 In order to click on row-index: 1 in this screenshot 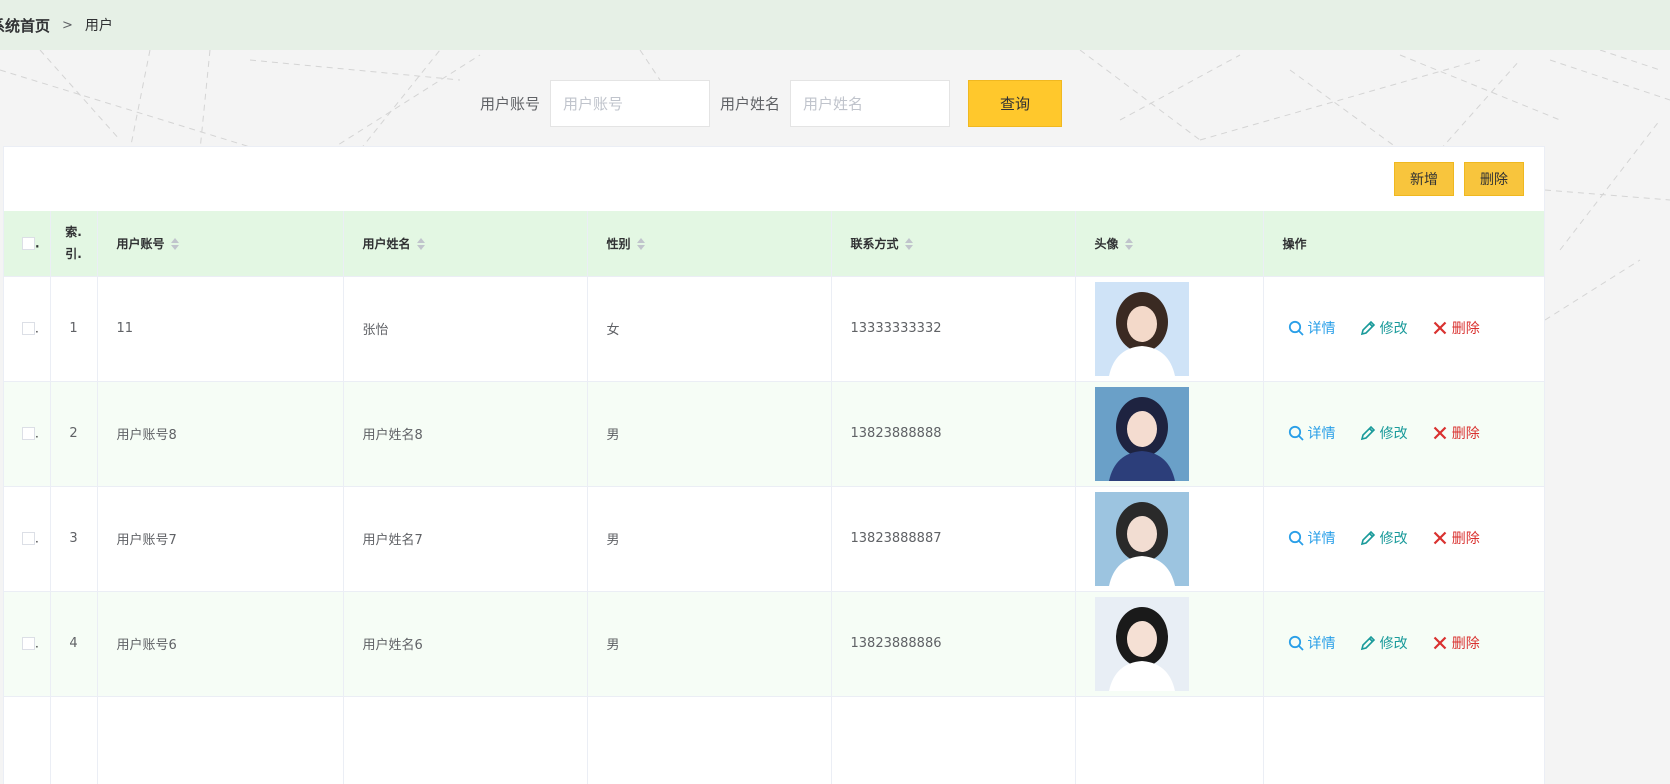, I will do `click(74, 329)`.